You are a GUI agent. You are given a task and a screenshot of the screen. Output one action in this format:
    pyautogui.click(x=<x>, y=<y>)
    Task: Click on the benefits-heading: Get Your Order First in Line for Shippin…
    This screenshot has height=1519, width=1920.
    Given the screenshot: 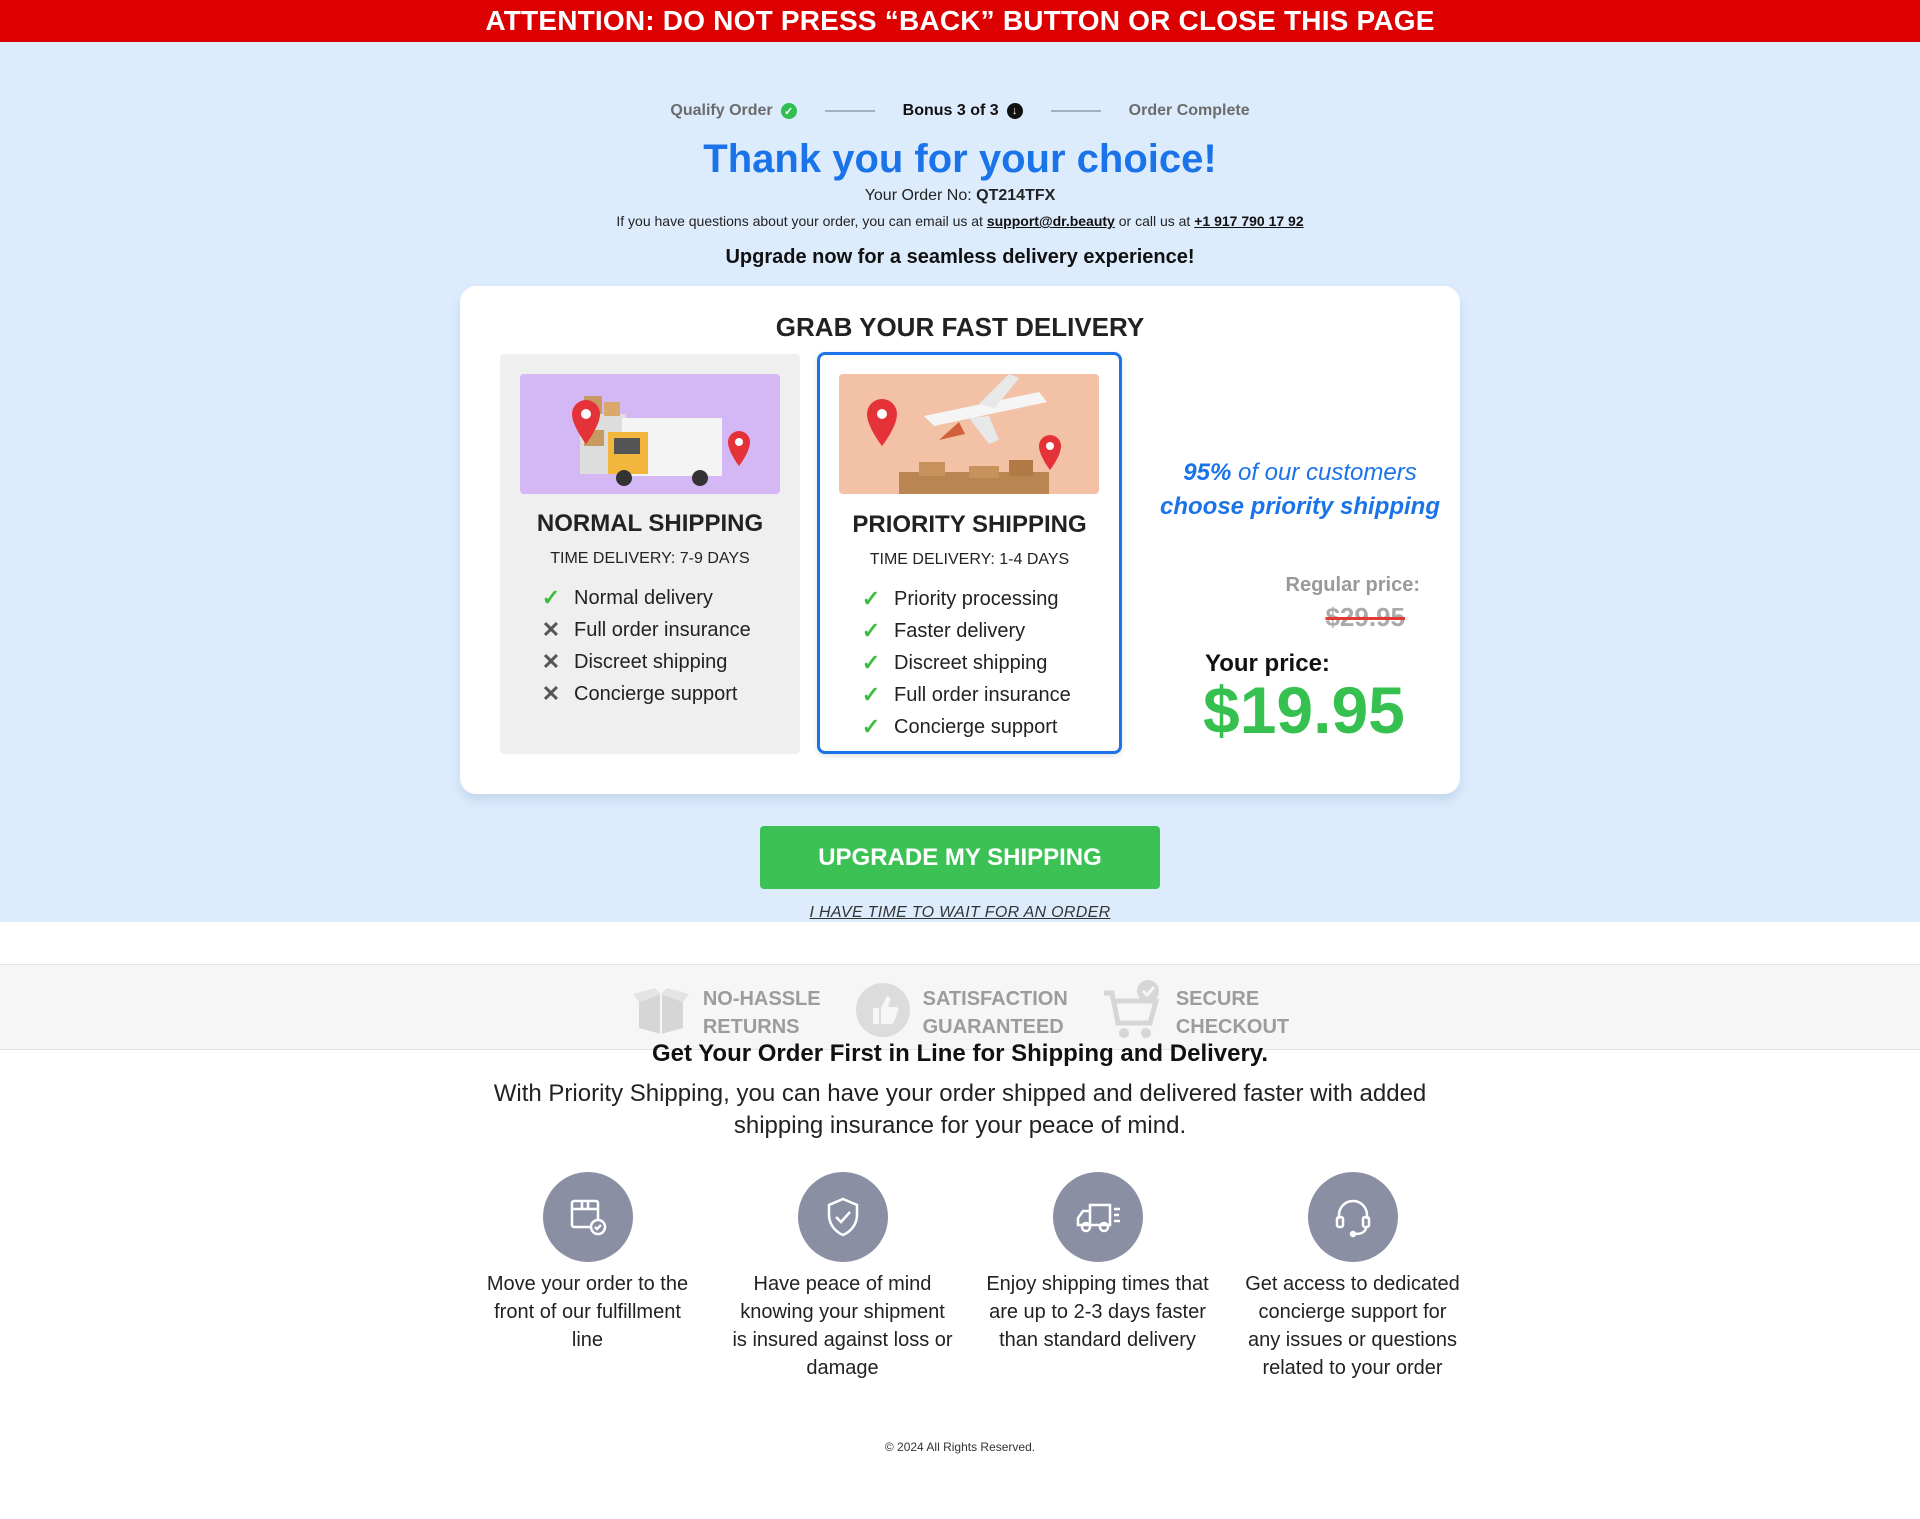 What is the action you would take?
    pyautogui.click(x=960, y=1053)
    